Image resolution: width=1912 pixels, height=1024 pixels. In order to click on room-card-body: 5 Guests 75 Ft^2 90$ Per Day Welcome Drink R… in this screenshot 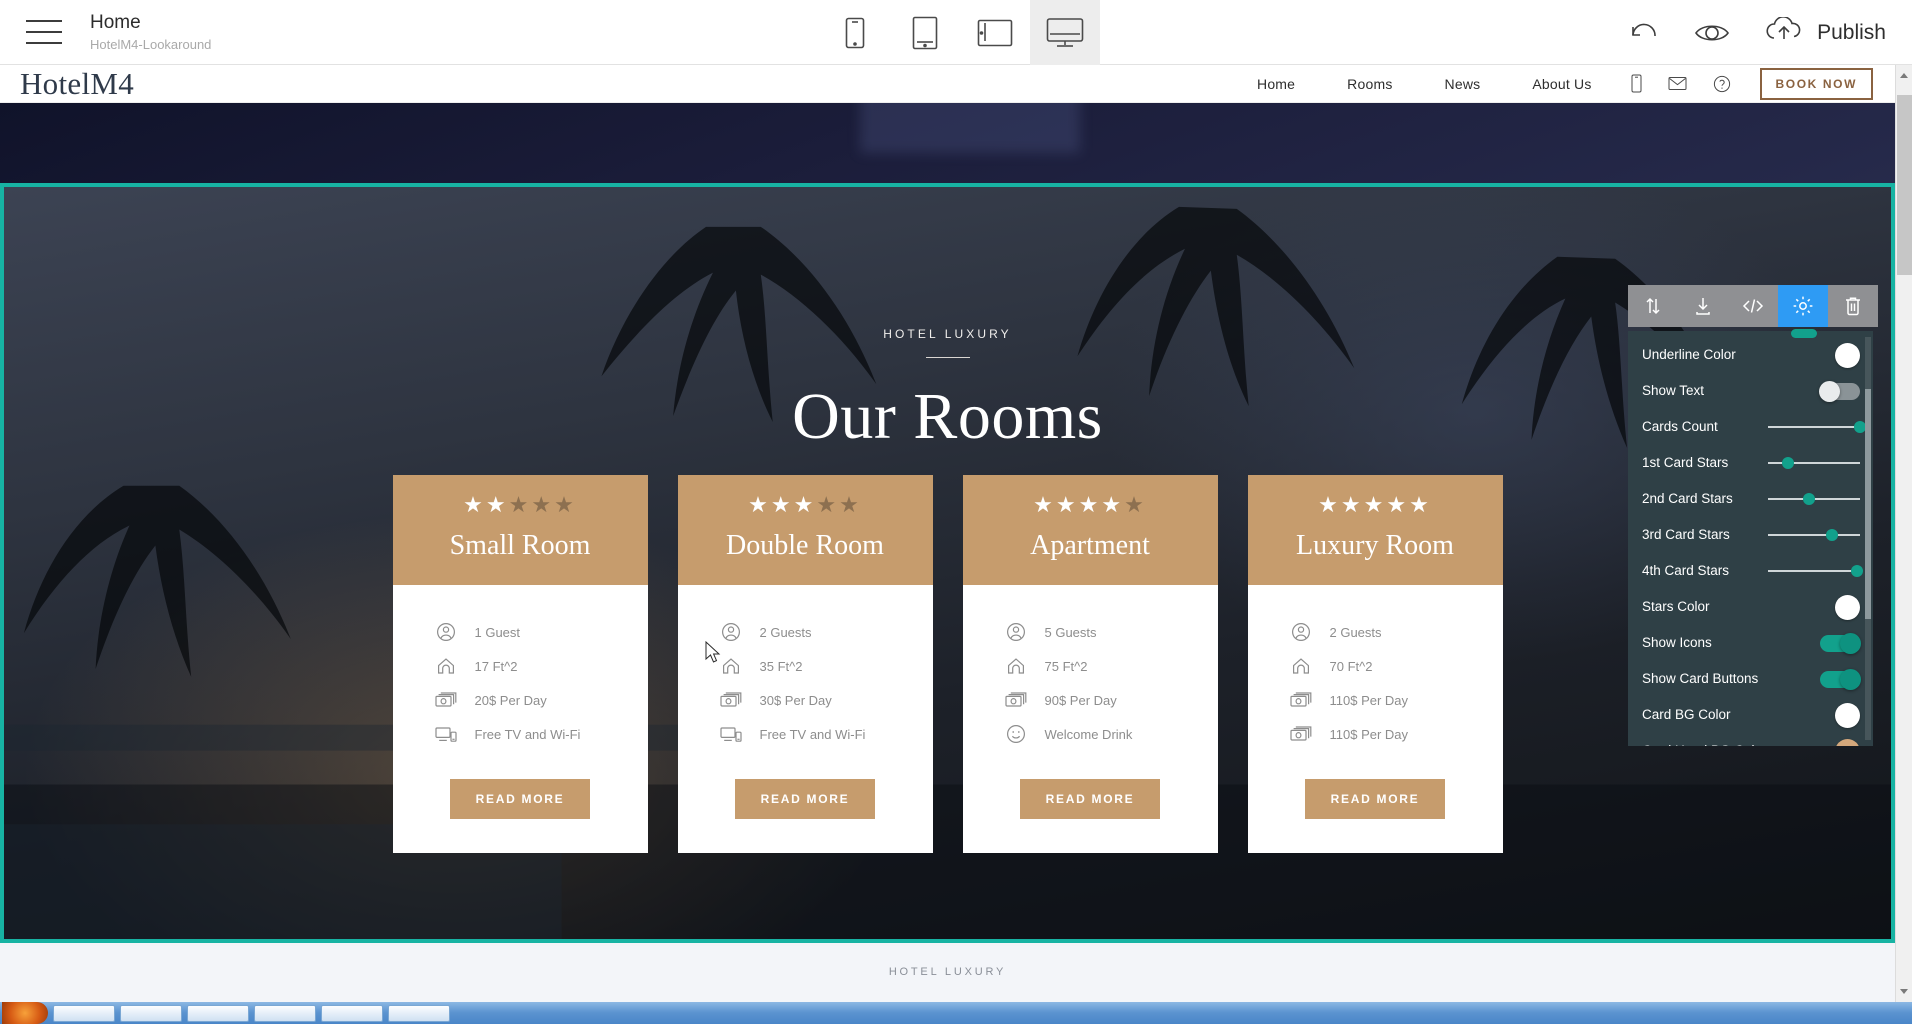, I will do `click(1090, 719)`.